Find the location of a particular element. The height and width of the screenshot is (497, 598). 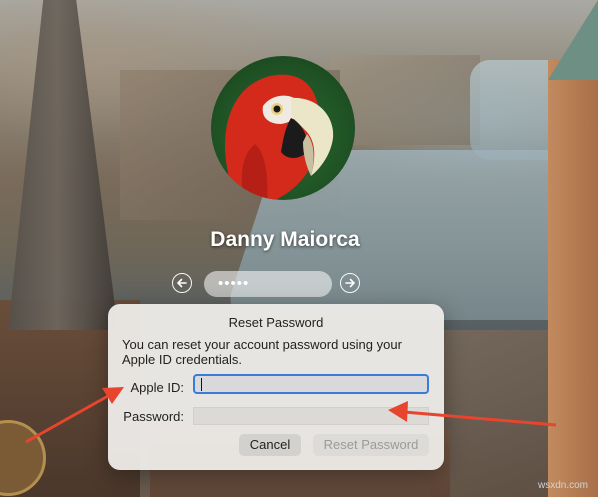

watermark: wsxdn.com is located at coordinates (563, 485).